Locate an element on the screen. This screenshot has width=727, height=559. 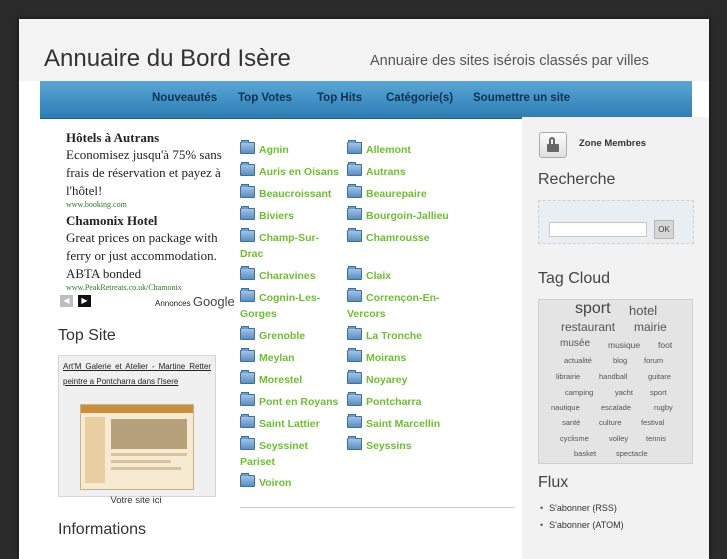
tag-hotel: hotel is located at coordinates (643, 310).